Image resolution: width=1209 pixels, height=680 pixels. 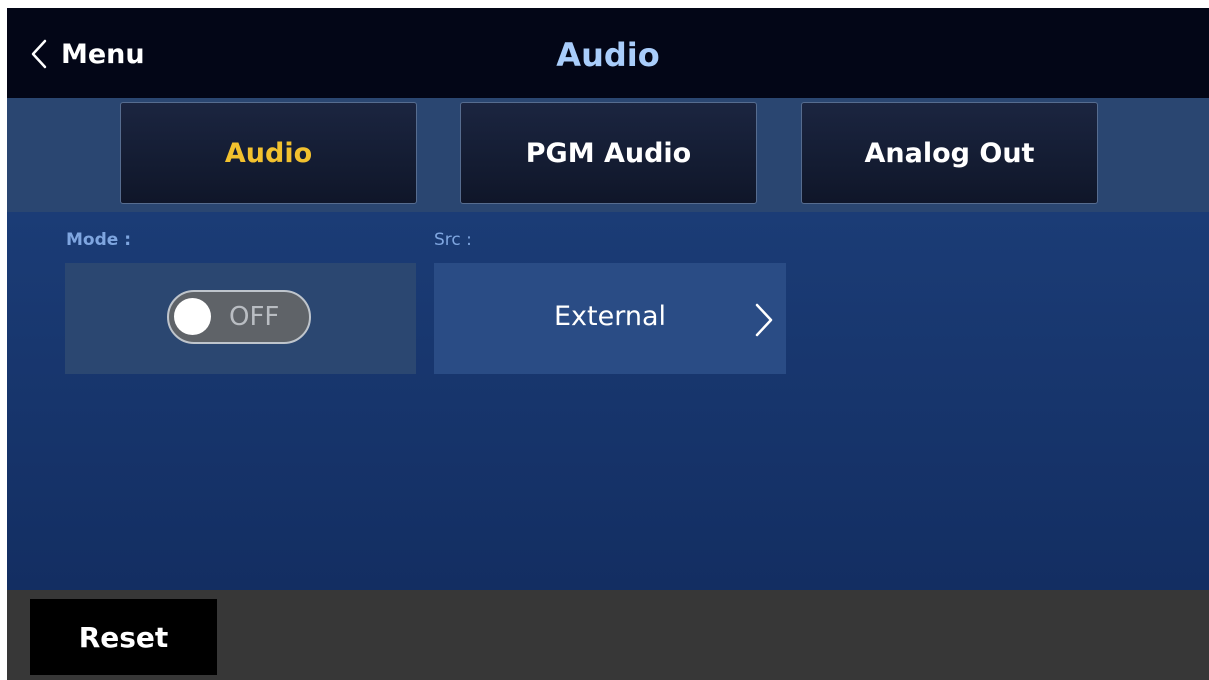 I want to click on tab-pgm-audio: PGM Audio, so click(x=608, y=153).